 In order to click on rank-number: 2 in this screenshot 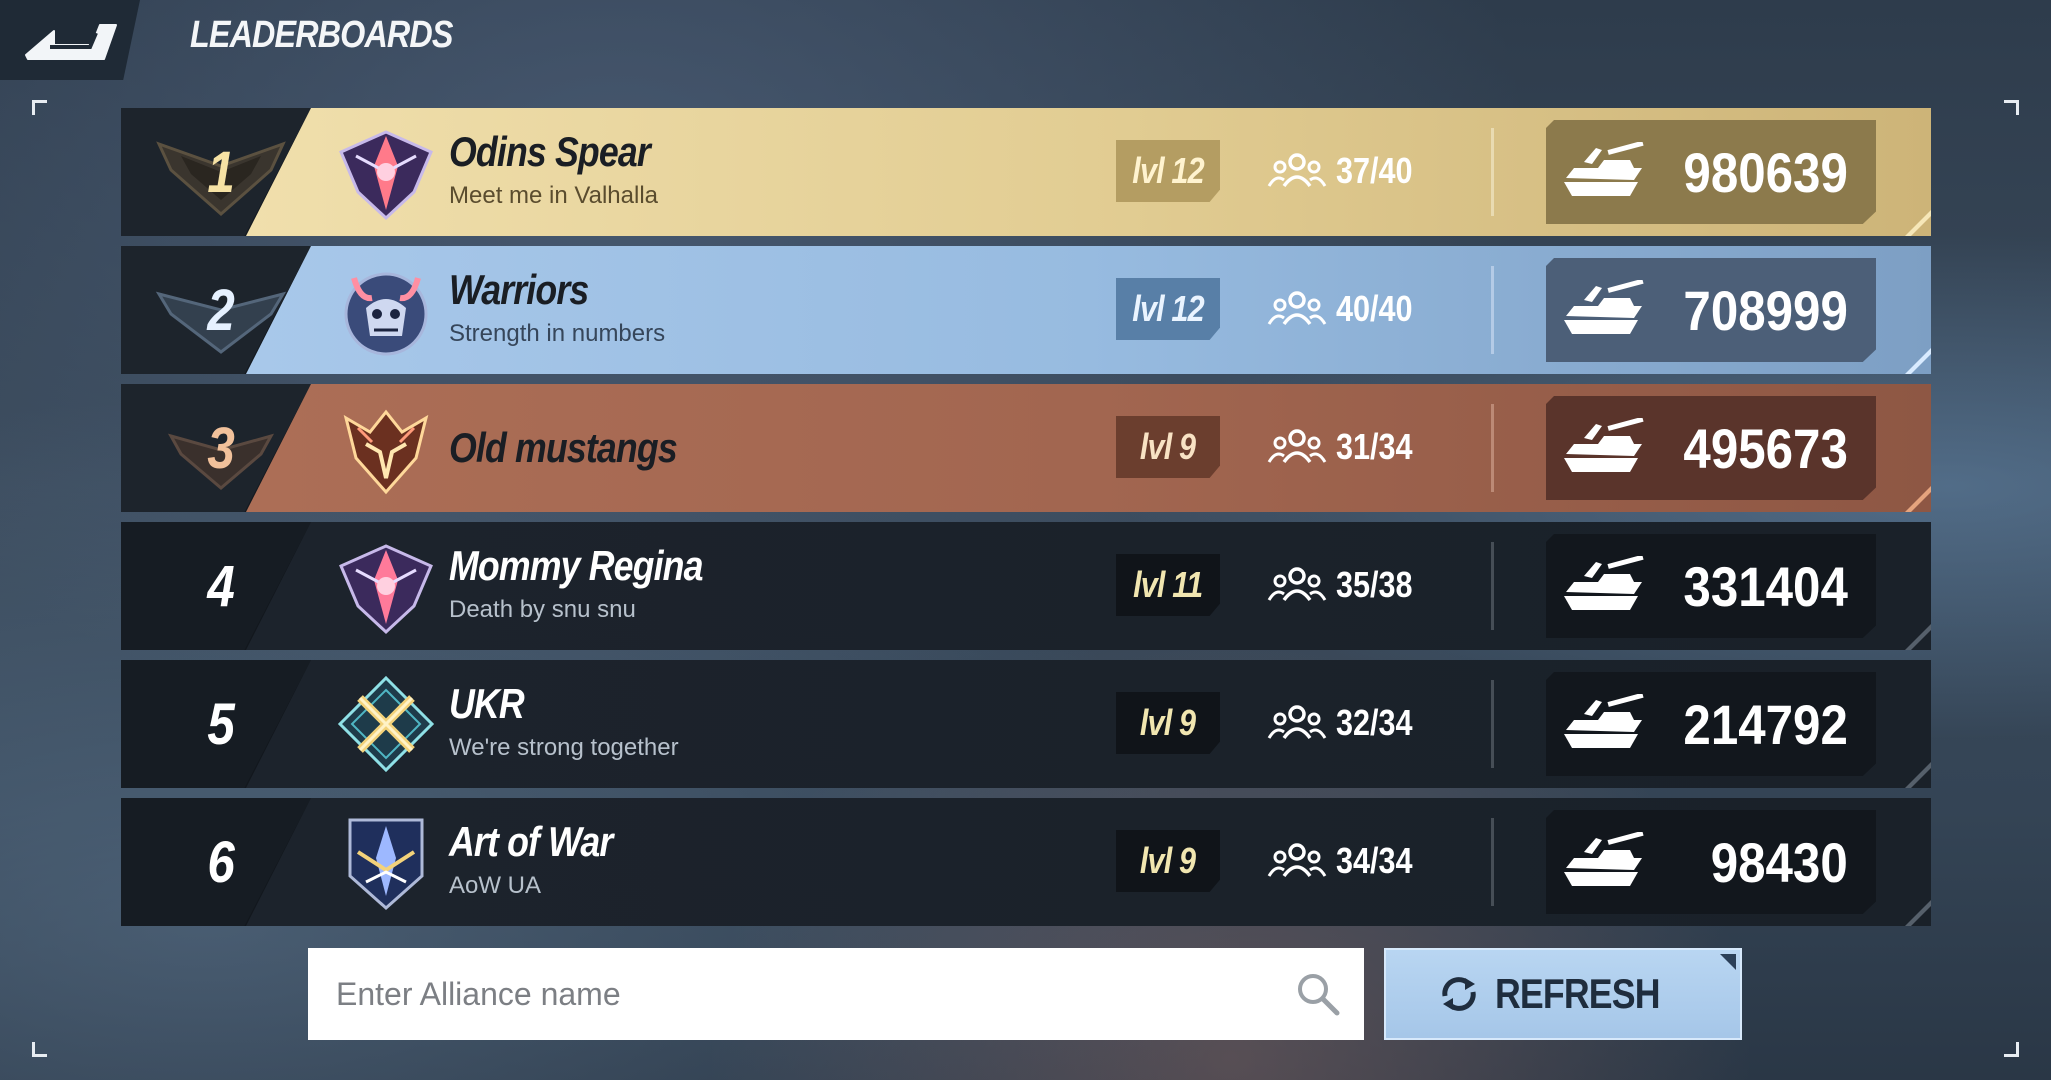, I will do `click(221, 310)`.